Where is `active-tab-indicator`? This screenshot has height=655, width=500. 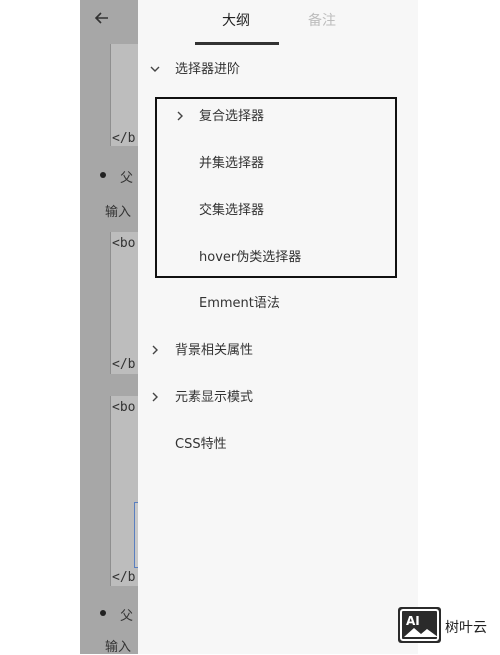 active-tab-indicator is located at coordinates (237, 43).